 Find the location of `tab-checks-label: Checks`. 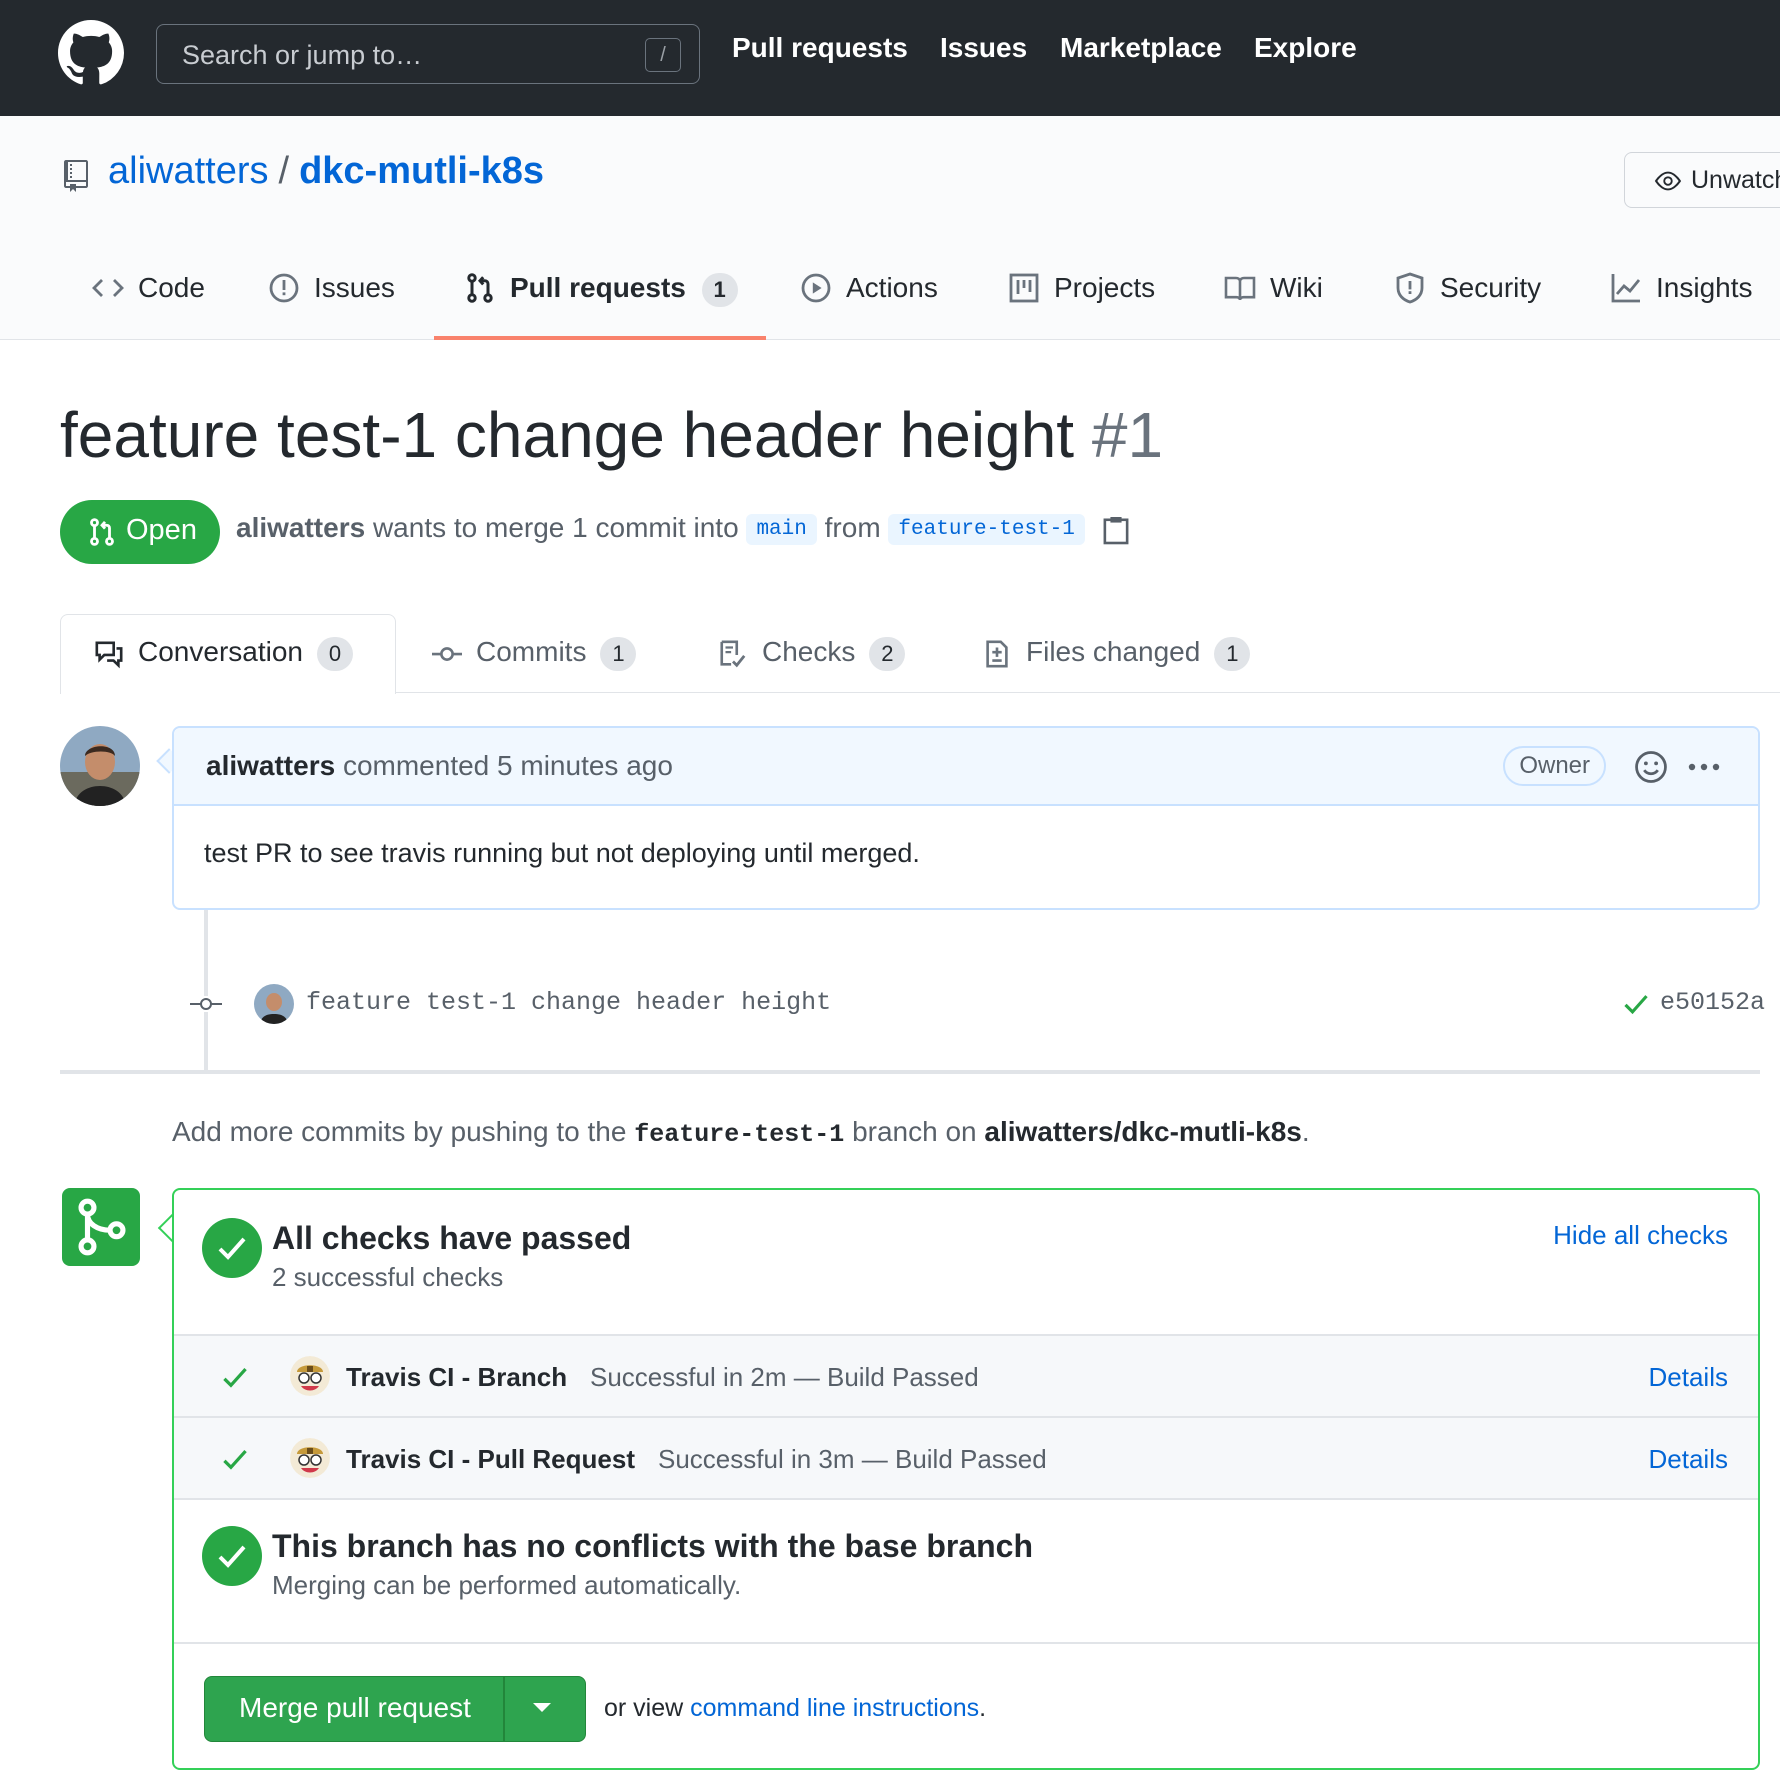

tab-checks-label: Checks is located at coordinates (809, 651).